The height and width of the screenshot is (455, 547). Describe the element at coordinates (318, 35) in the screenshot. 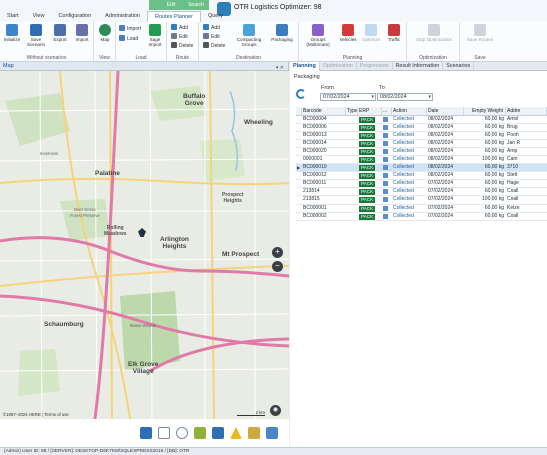

I see `groups-multiroute-button: Groups (Multiroute)` at that location.